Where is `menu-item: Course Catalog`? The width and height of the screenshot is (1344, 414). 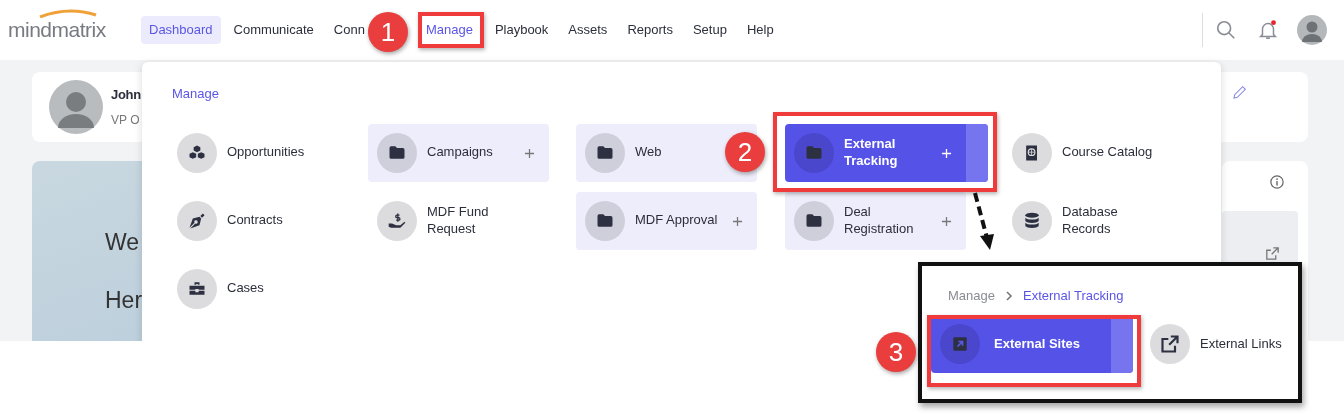 menu-item: Course Catalog is located at coordinates (1093, 152).